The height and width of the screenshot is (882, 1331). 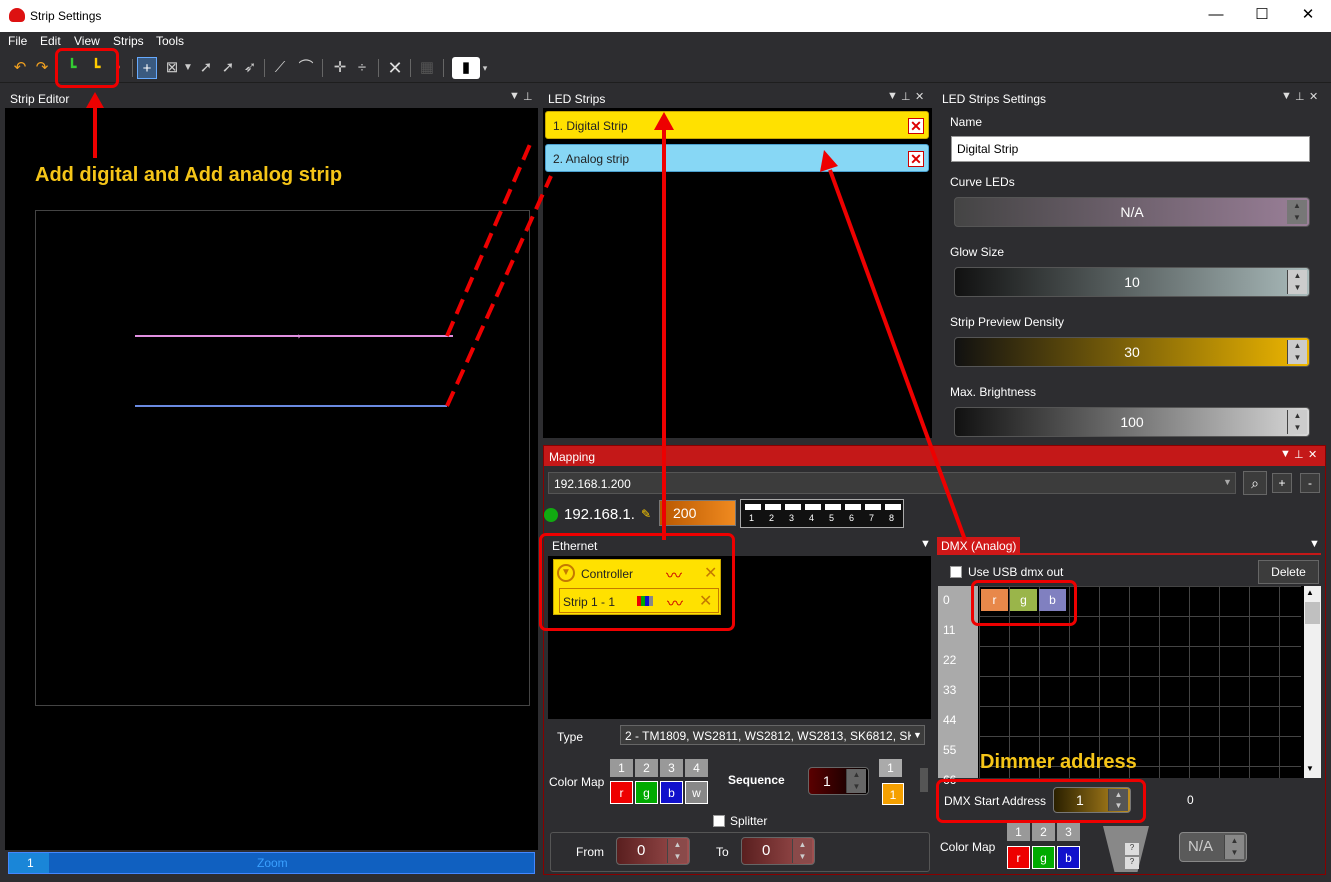 What do you see at coordinates (665, 42) in the screenshot?
I see `menu-bar: File Edit View Strips Tools` at bounding box center [665, 42].